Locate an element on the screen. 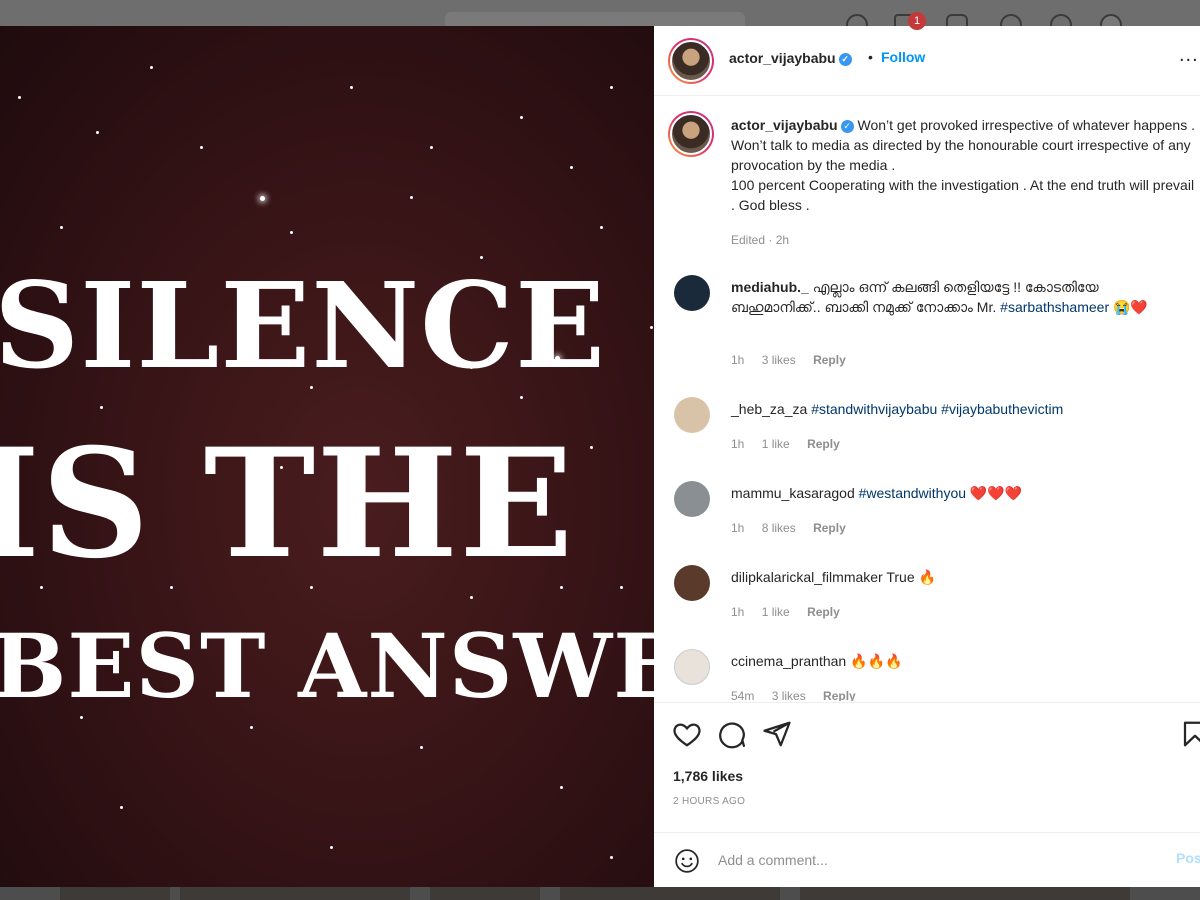 This screenshot has height=900, width=1200. comment-text: mammu_kasaragod #westandwithyou ❤️❤️❤️ is located at coordinates (961, 493).